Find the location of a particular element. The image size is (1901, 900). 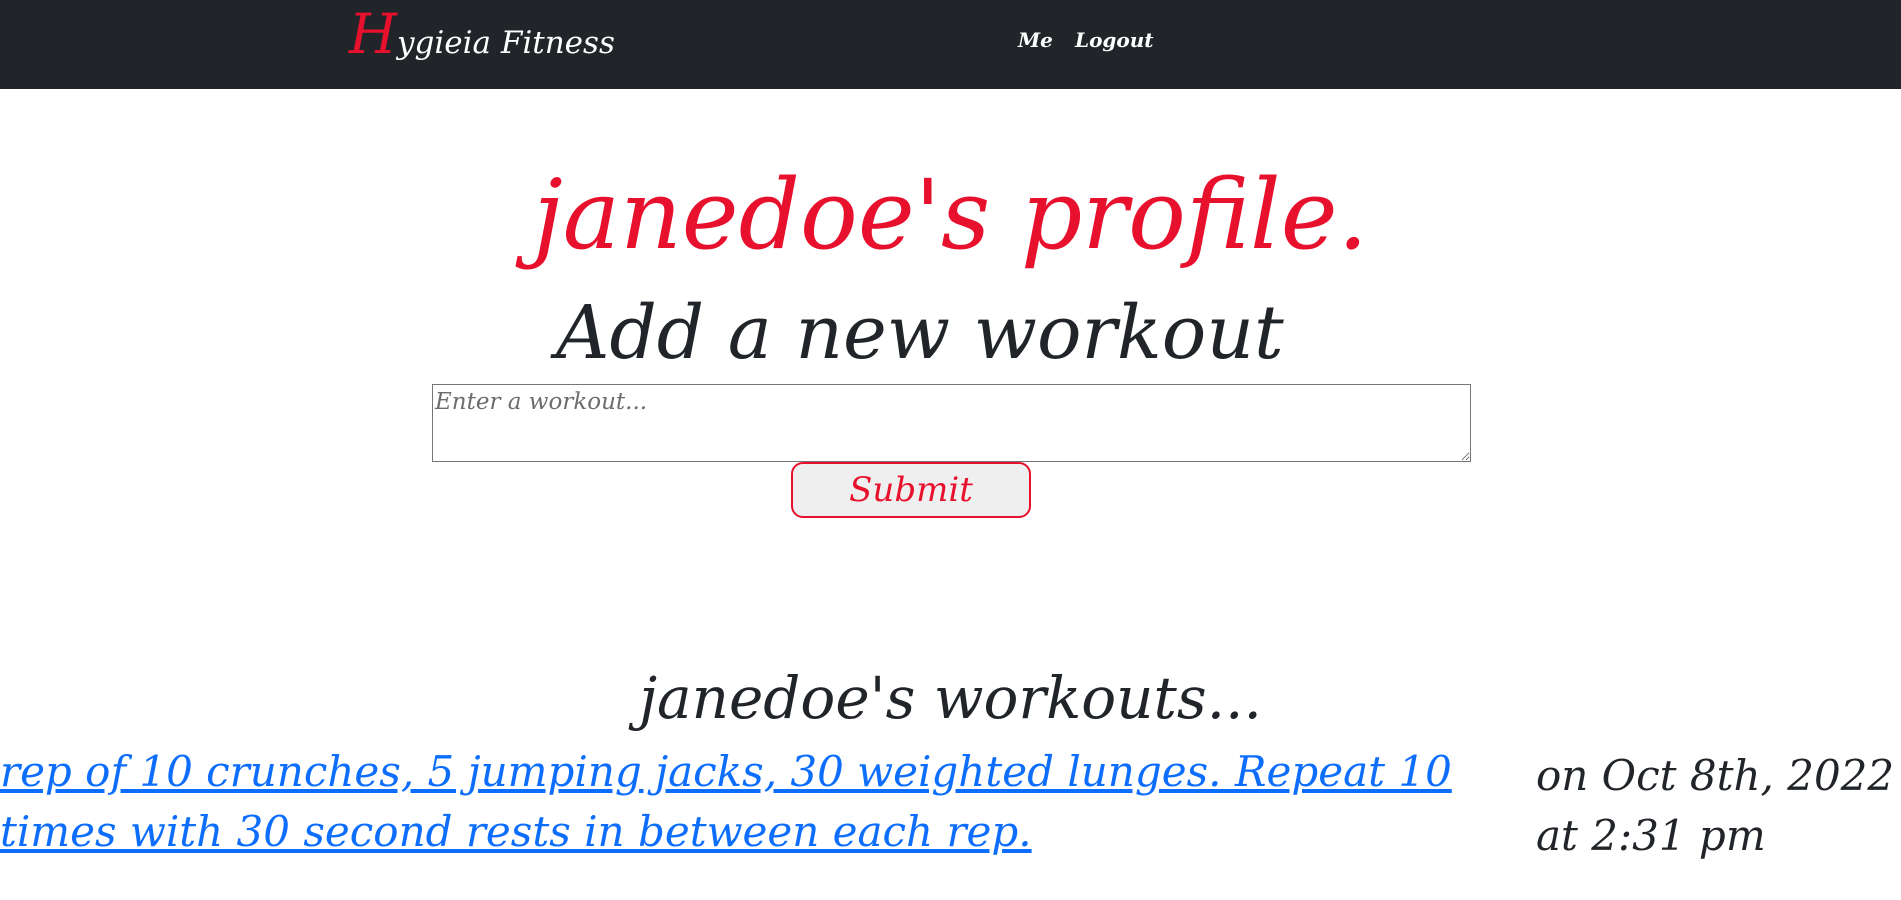

workout-date: on Oct 8th, 2022 at 2:31 pm is located at coordinates (1715, 805).